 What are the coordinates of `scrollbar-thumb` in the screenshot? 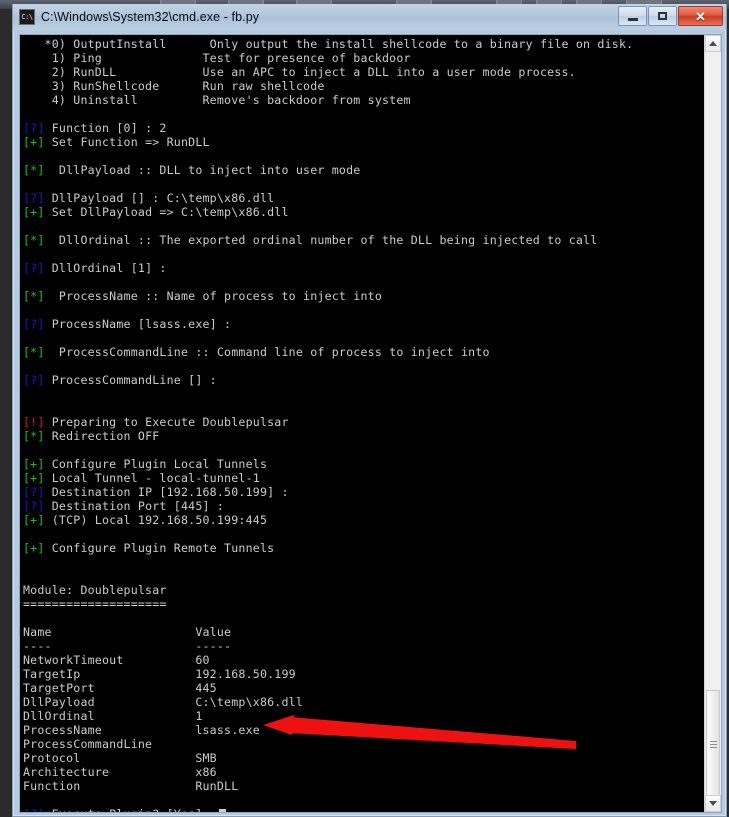 It's located at (713, 746).